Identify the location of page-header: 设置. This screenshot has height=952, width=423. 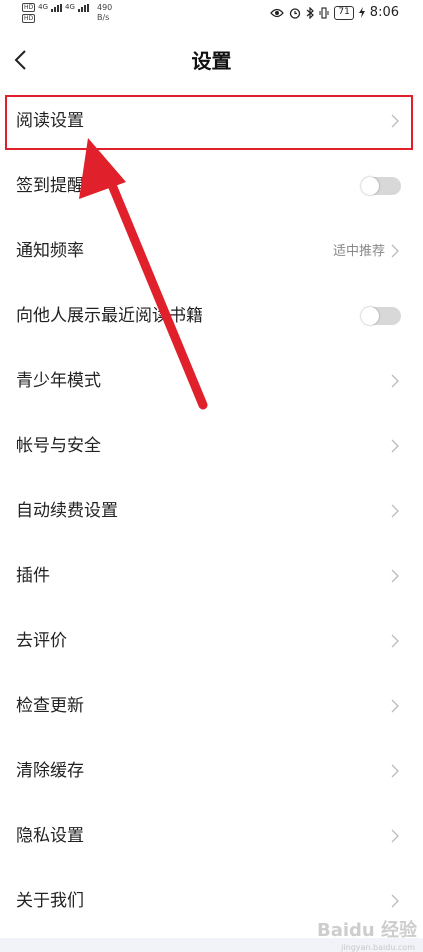
(211, 62).